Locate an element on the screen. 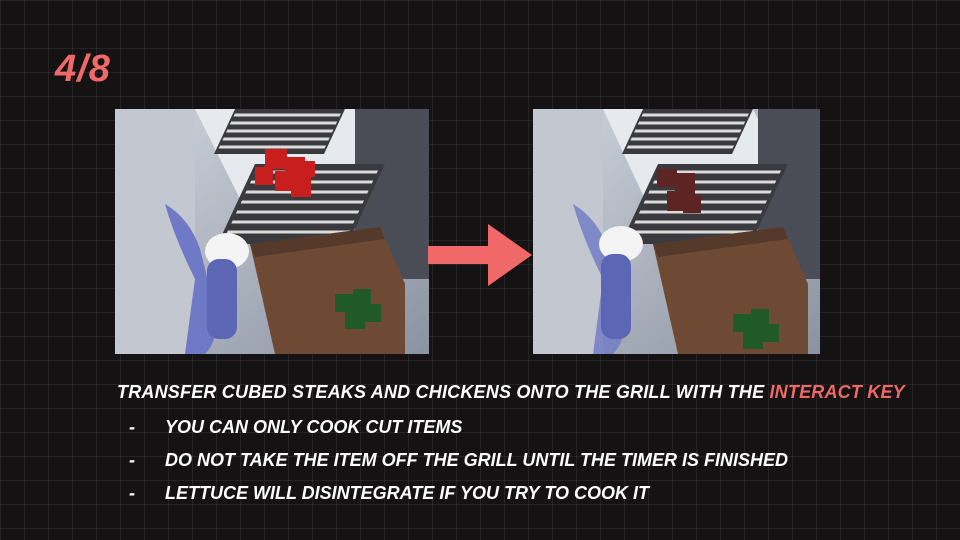 Image resolution: width=960 pixels, height=540 pixels. interact-key-highlight: interact key is located at coordinates (837, 392).